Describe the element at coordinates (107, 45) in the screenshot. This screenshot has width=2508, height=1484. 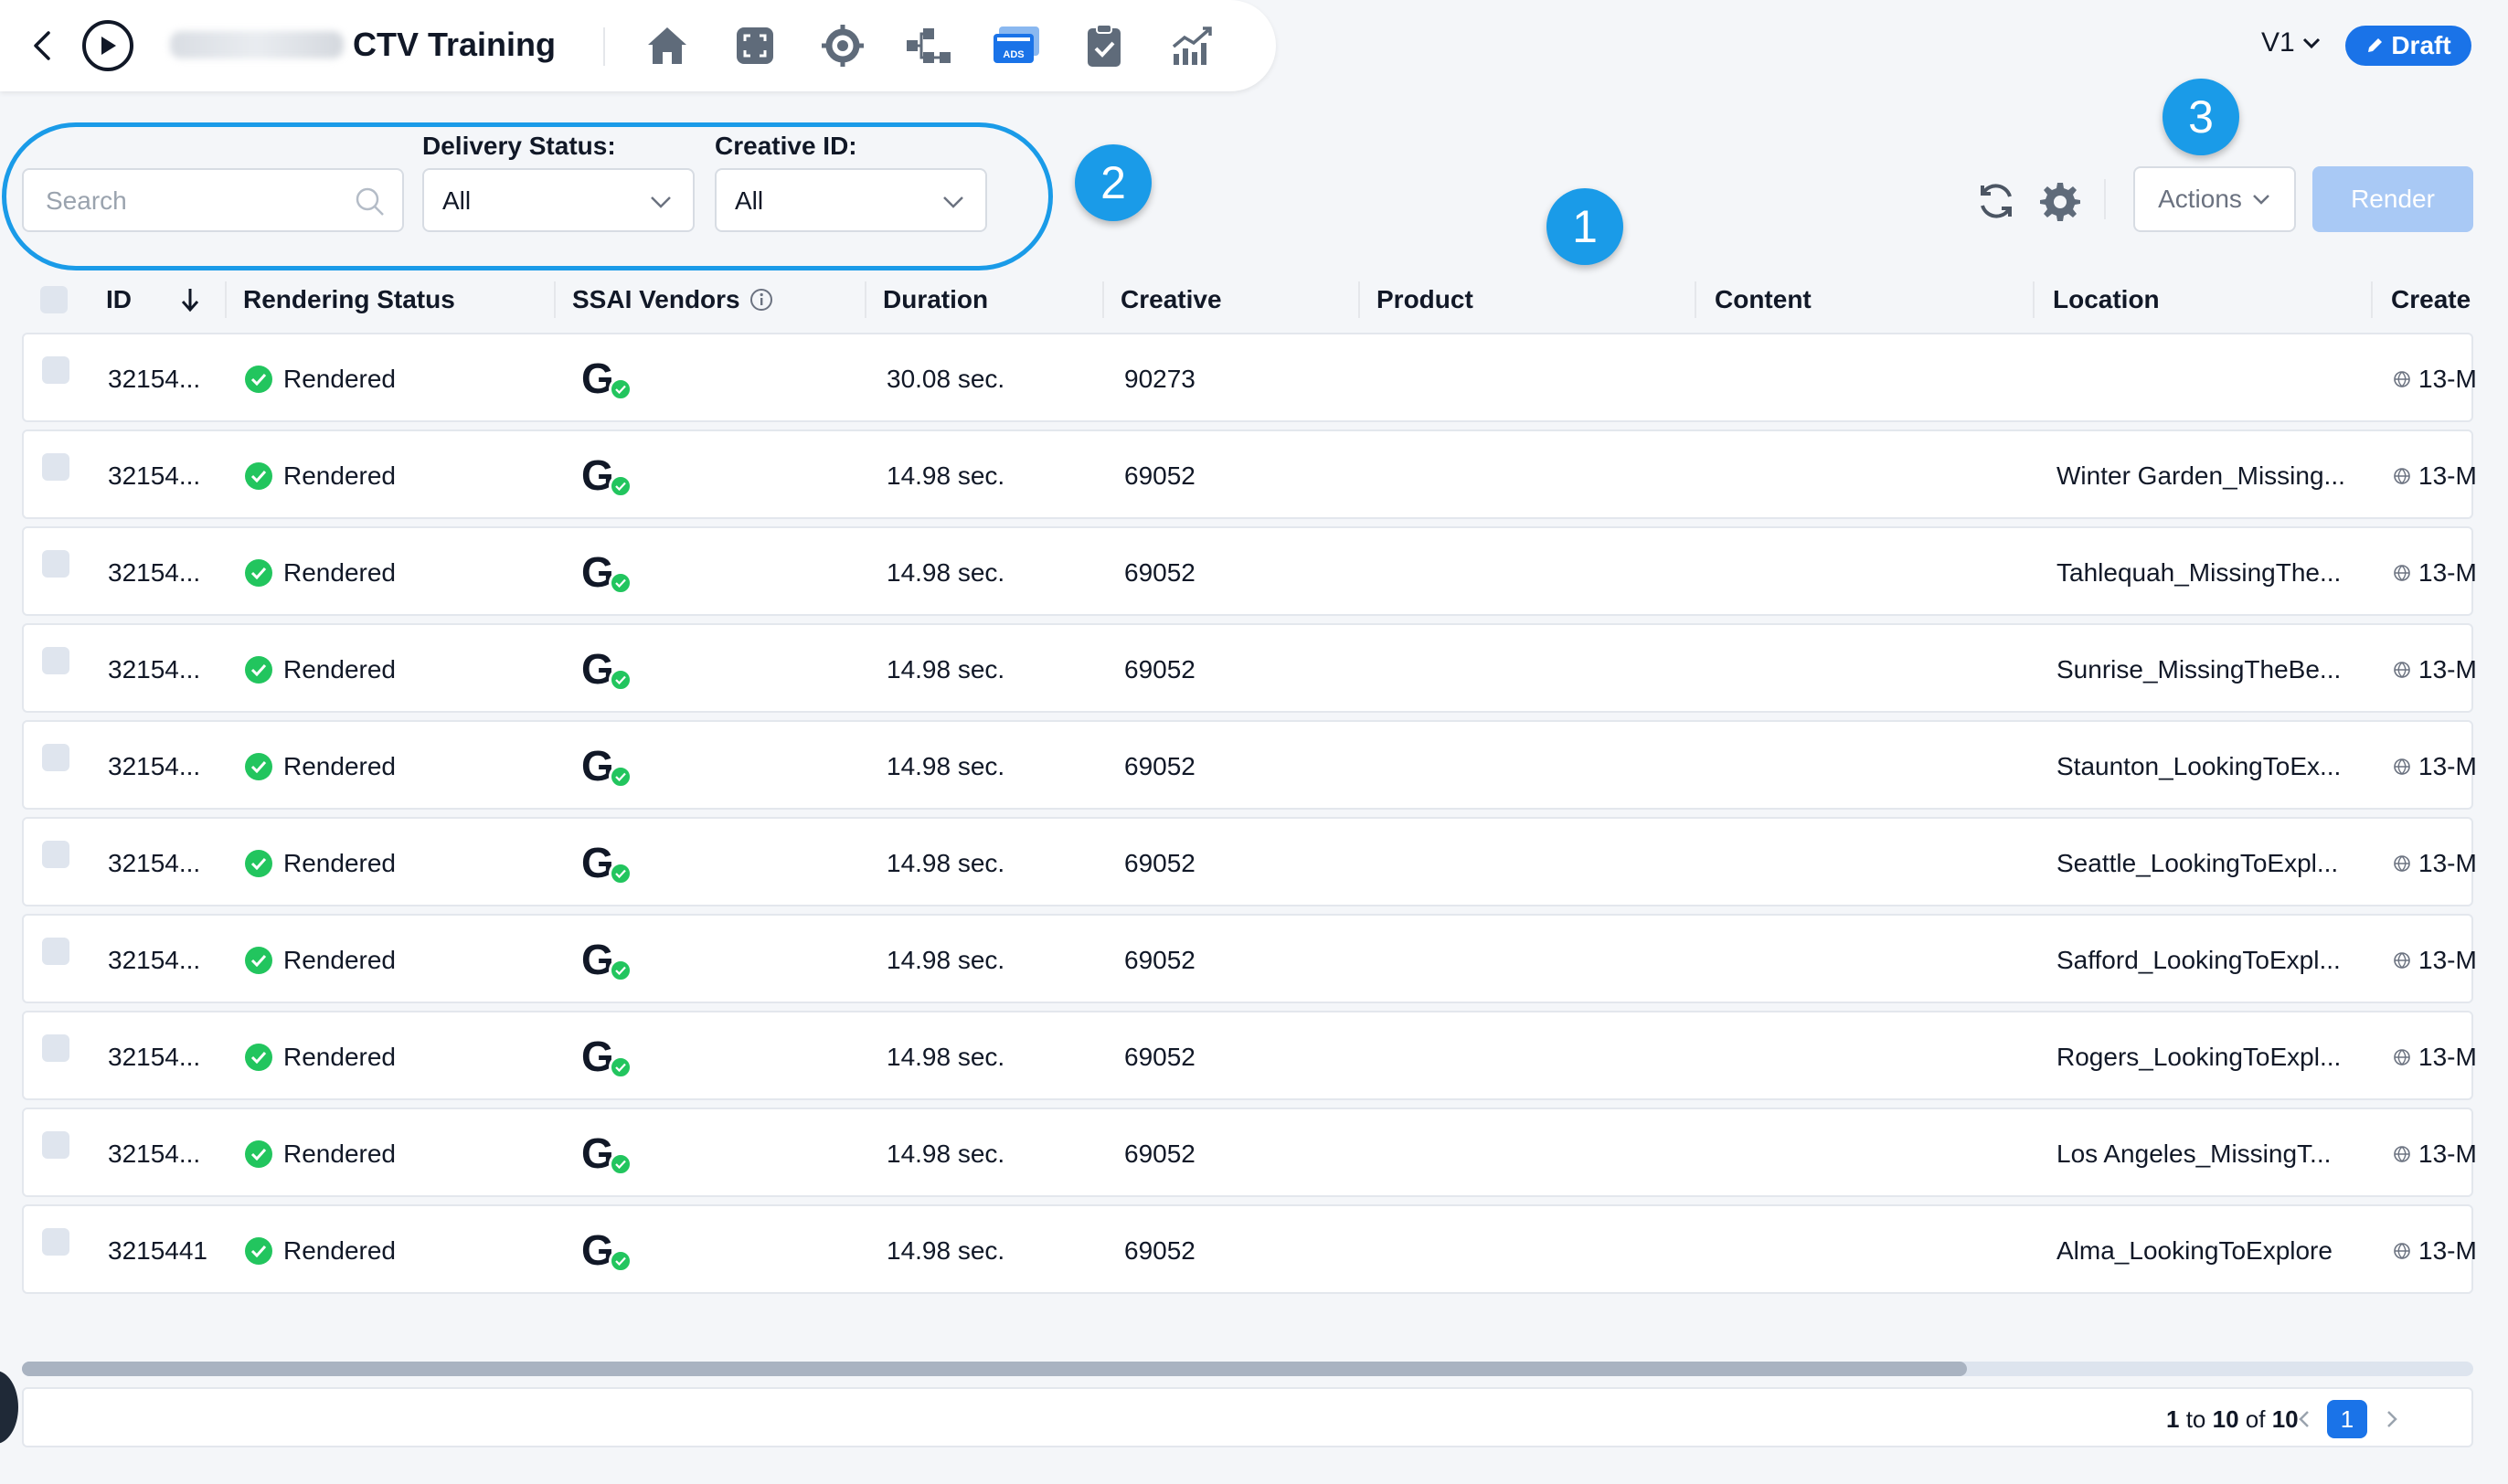
I see `play-icon` at that location.